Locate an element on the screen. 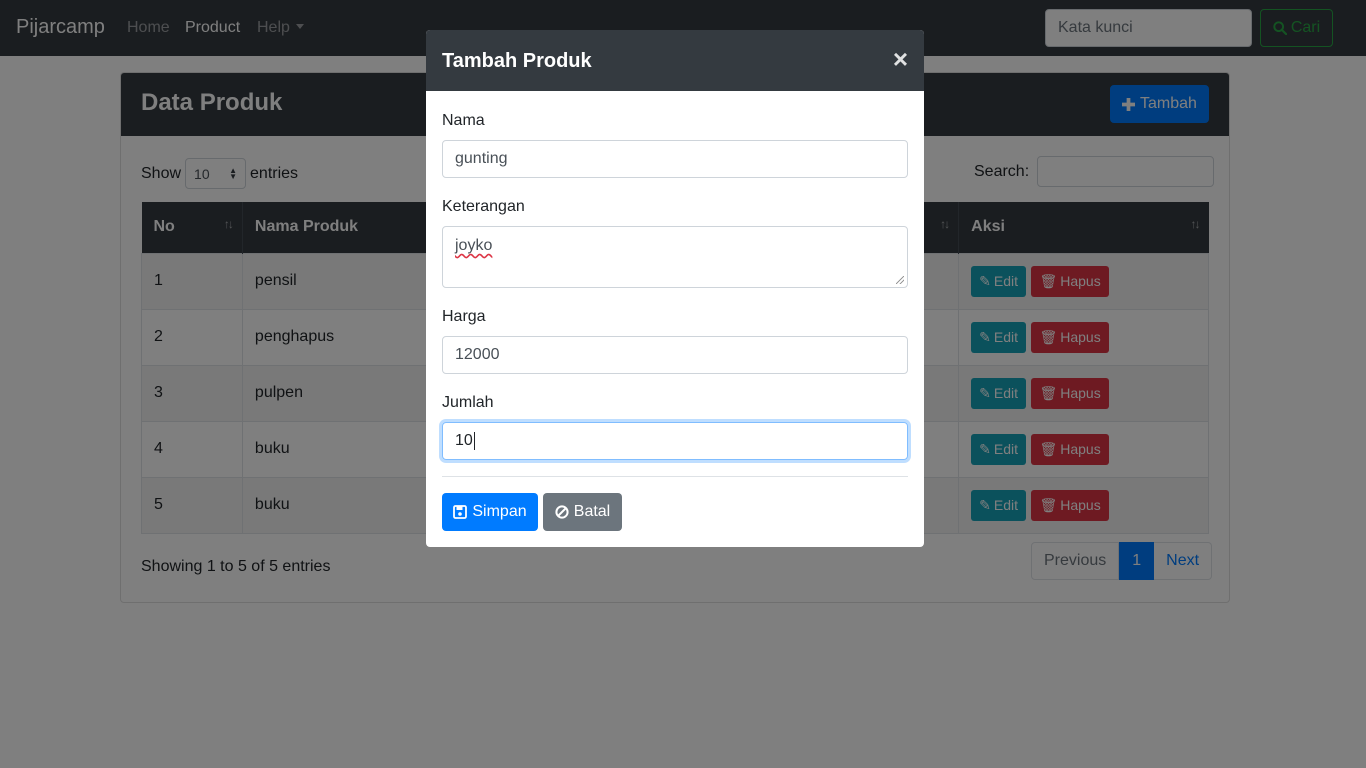 The width and height of the screenshot is (1366, 768). harga-input-value: 12000 is located at coordinates (477, 354).